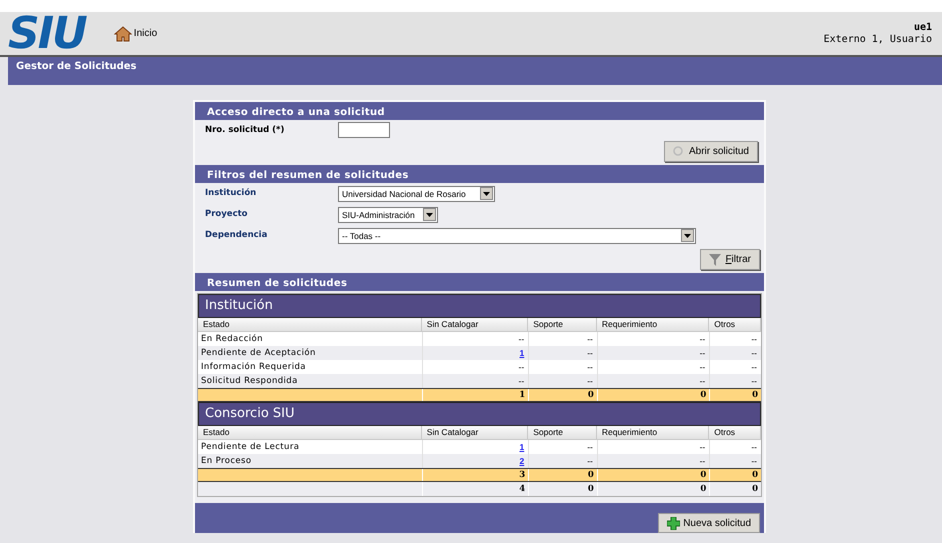 Image resolution: width=942 pixels, height=543 pixels. What do you see at coordinates (388, 214) in the screenshot?
I see `dropdown: SIU-Administración` at bounding box center [388, 214].